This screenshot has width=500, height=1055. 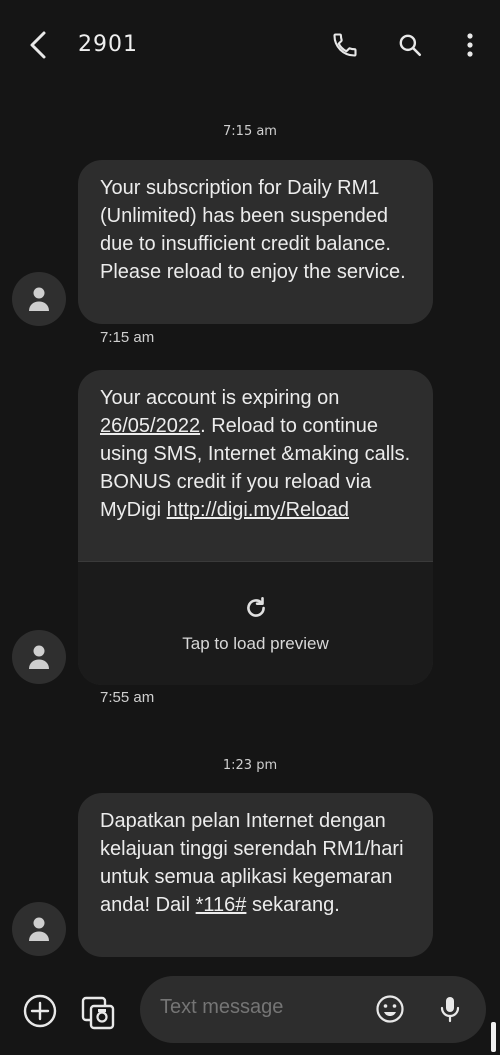 I want to click on more-options-button, so click(x=470, y=45).